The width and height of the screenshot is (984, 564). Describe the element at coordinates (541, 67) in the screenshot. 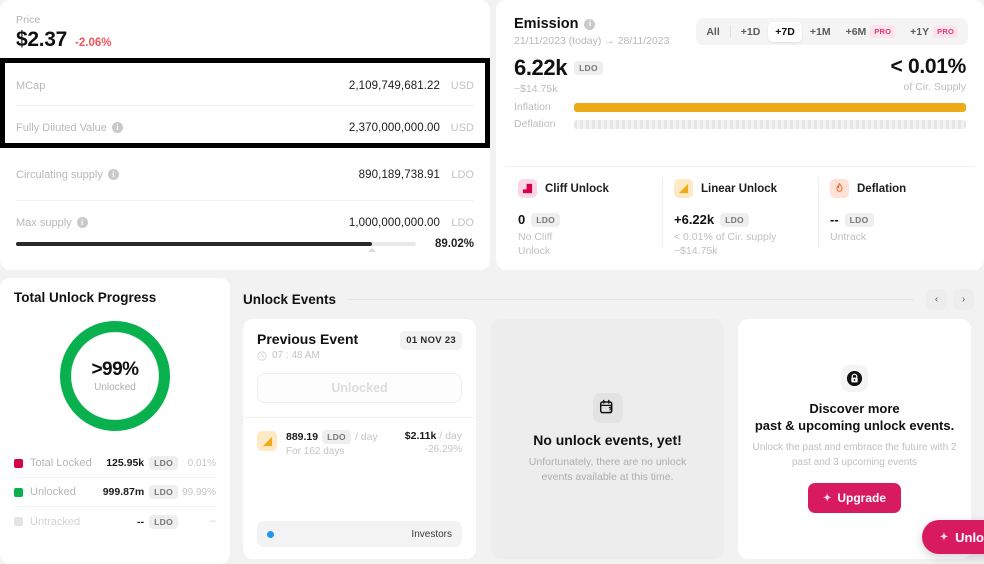

I see `emission-amount-value: 6.22k` at that location.